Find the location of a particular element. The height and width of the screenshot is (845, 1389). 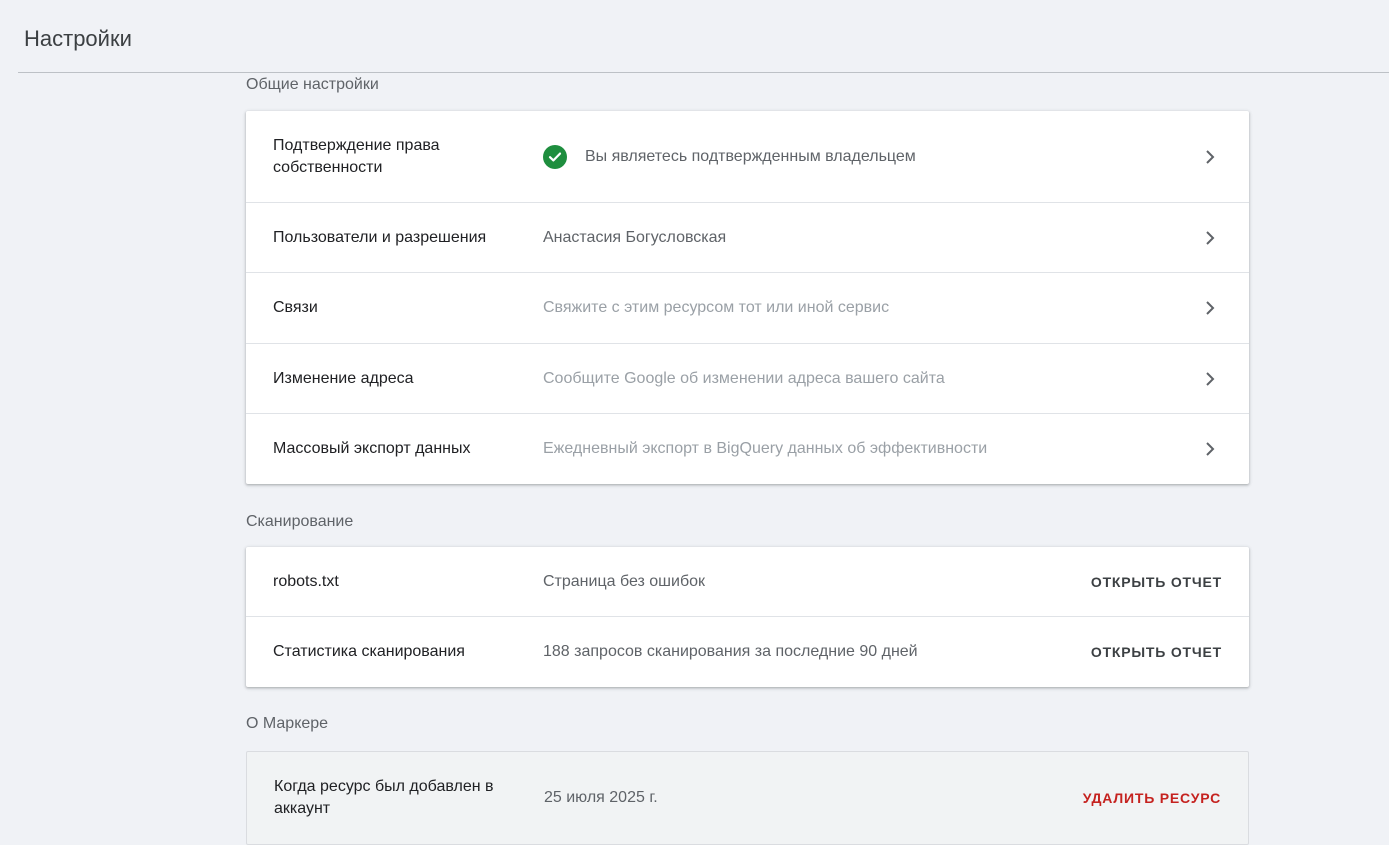

page-title: Настройки is located at coordinates (78, 38).